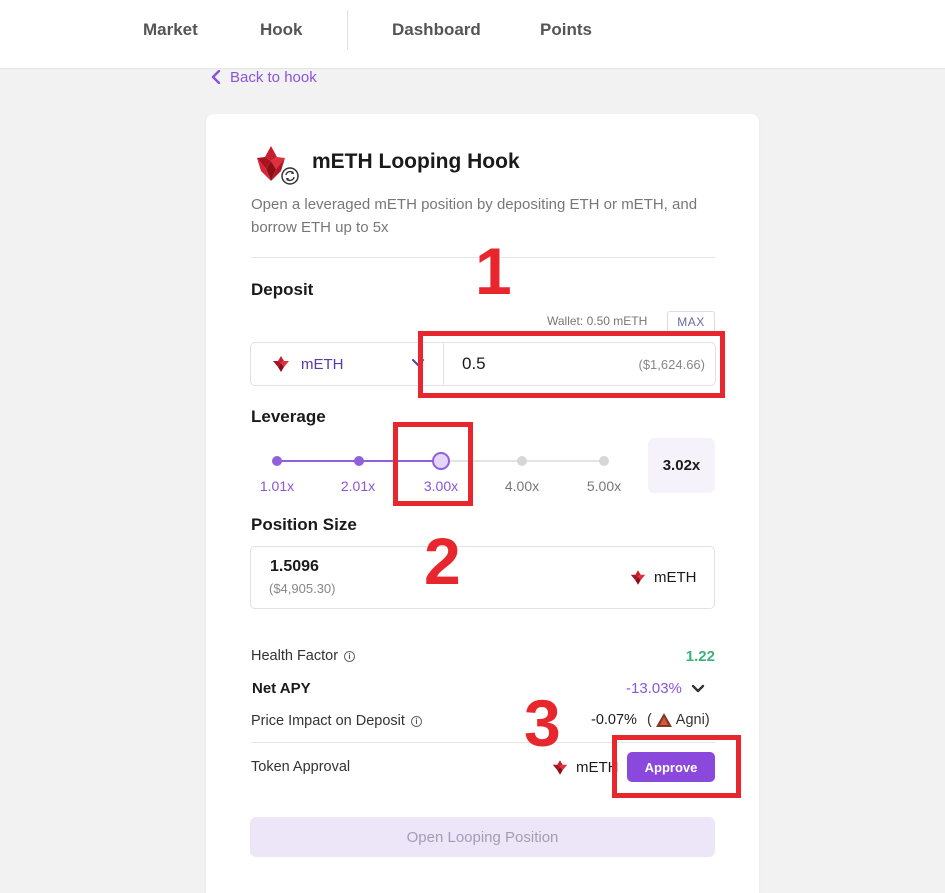 The image size is (945, 893). Describe the element at coordinates (277, 486) in the screenshot. I see `leverage-tick-1: 1.01x` at that location.